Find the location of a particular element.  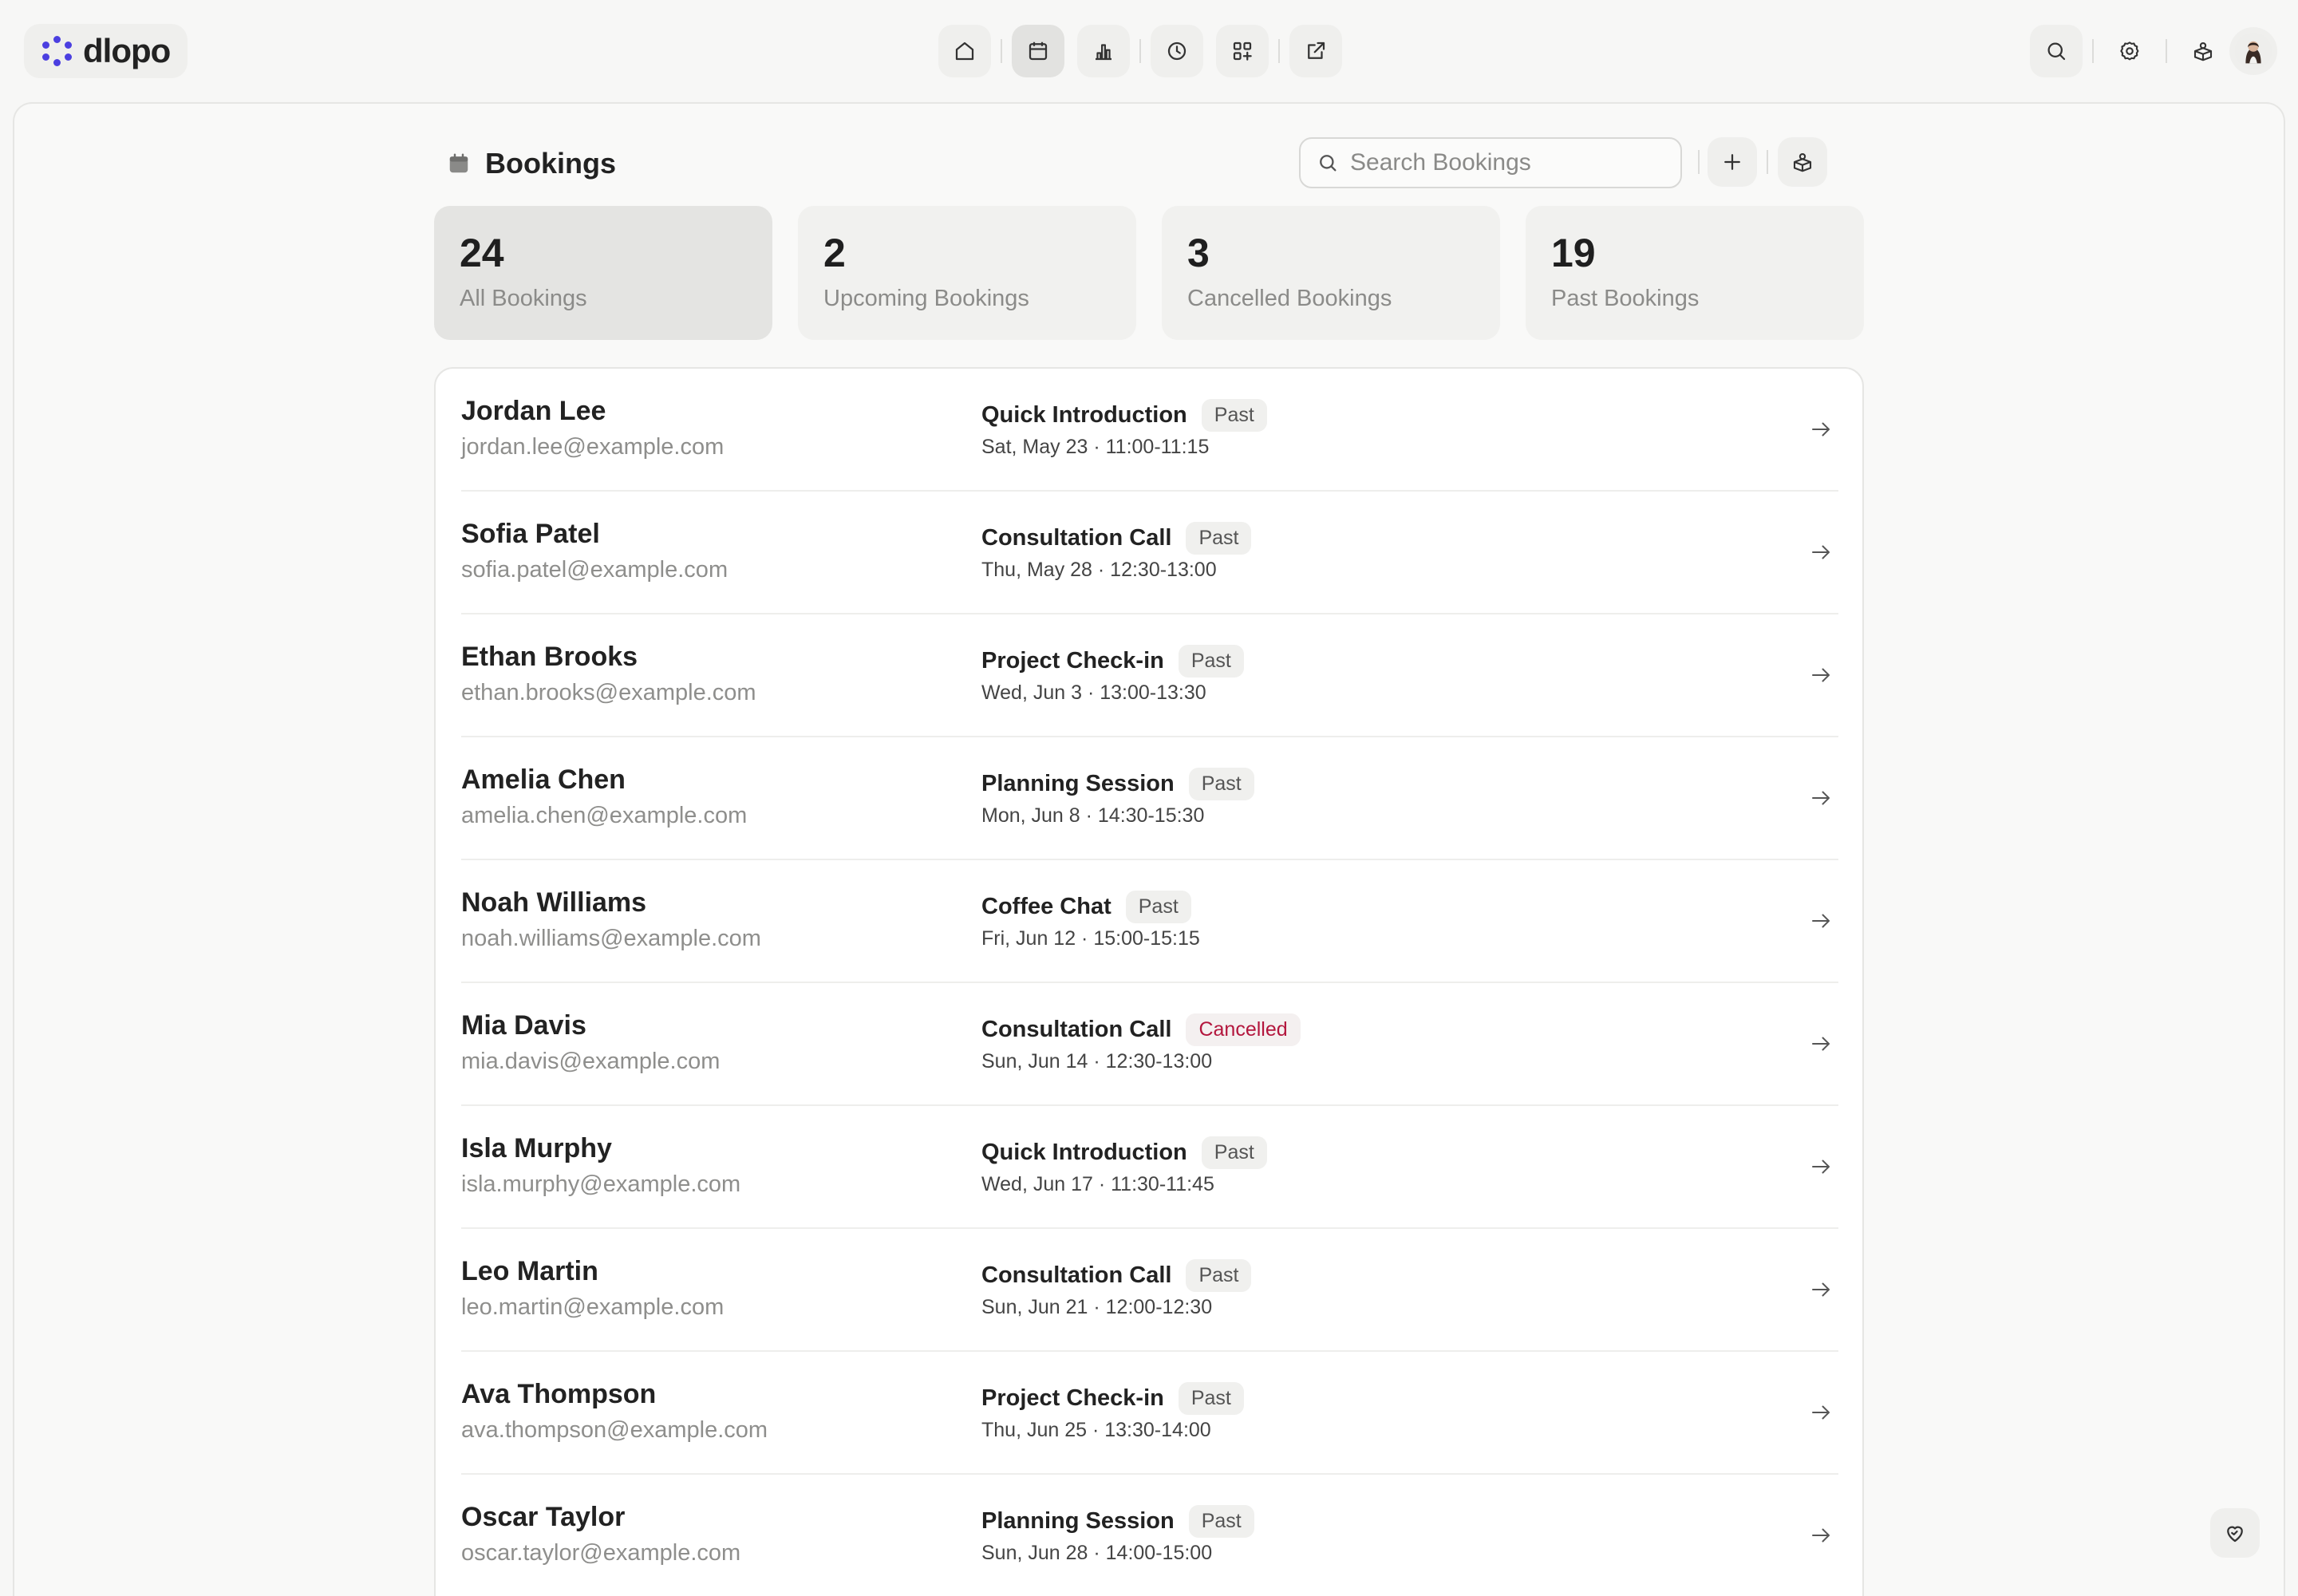

event-type: Project Check-in is located at coordinates (1072, 661).